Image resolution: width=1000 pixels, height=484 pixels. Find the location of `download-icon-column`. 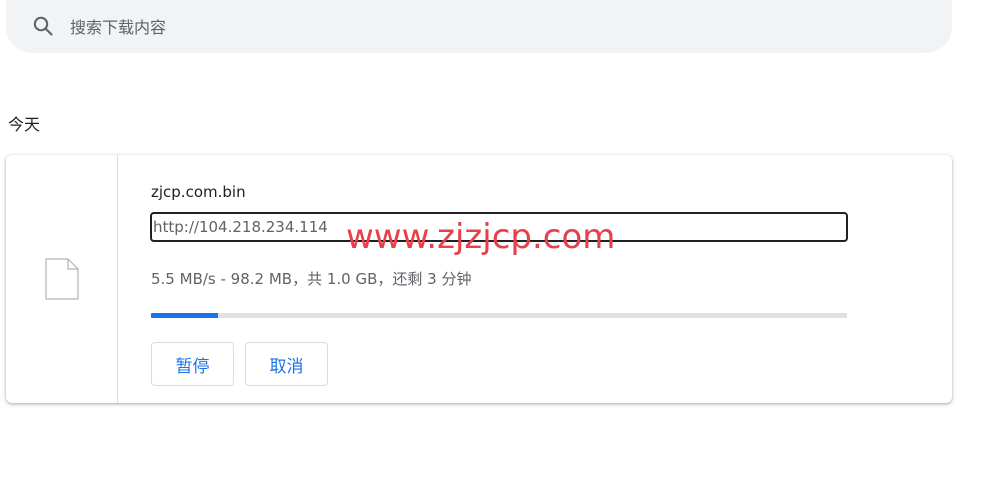

download-icon-column is located at coordinates (62, 279).